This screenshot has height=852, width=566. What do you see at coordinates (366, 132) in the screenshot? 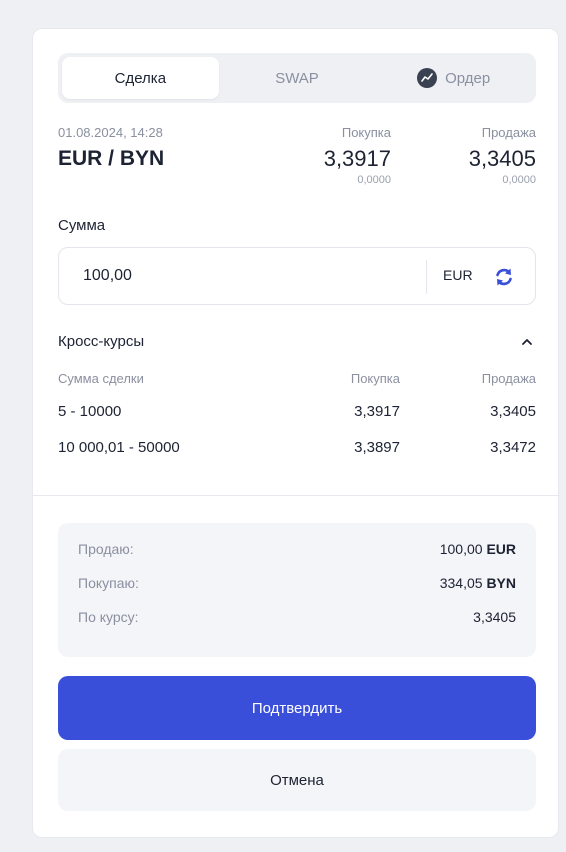
I see `buy-rate-label: Покупка` at bounding box center [366, 132].